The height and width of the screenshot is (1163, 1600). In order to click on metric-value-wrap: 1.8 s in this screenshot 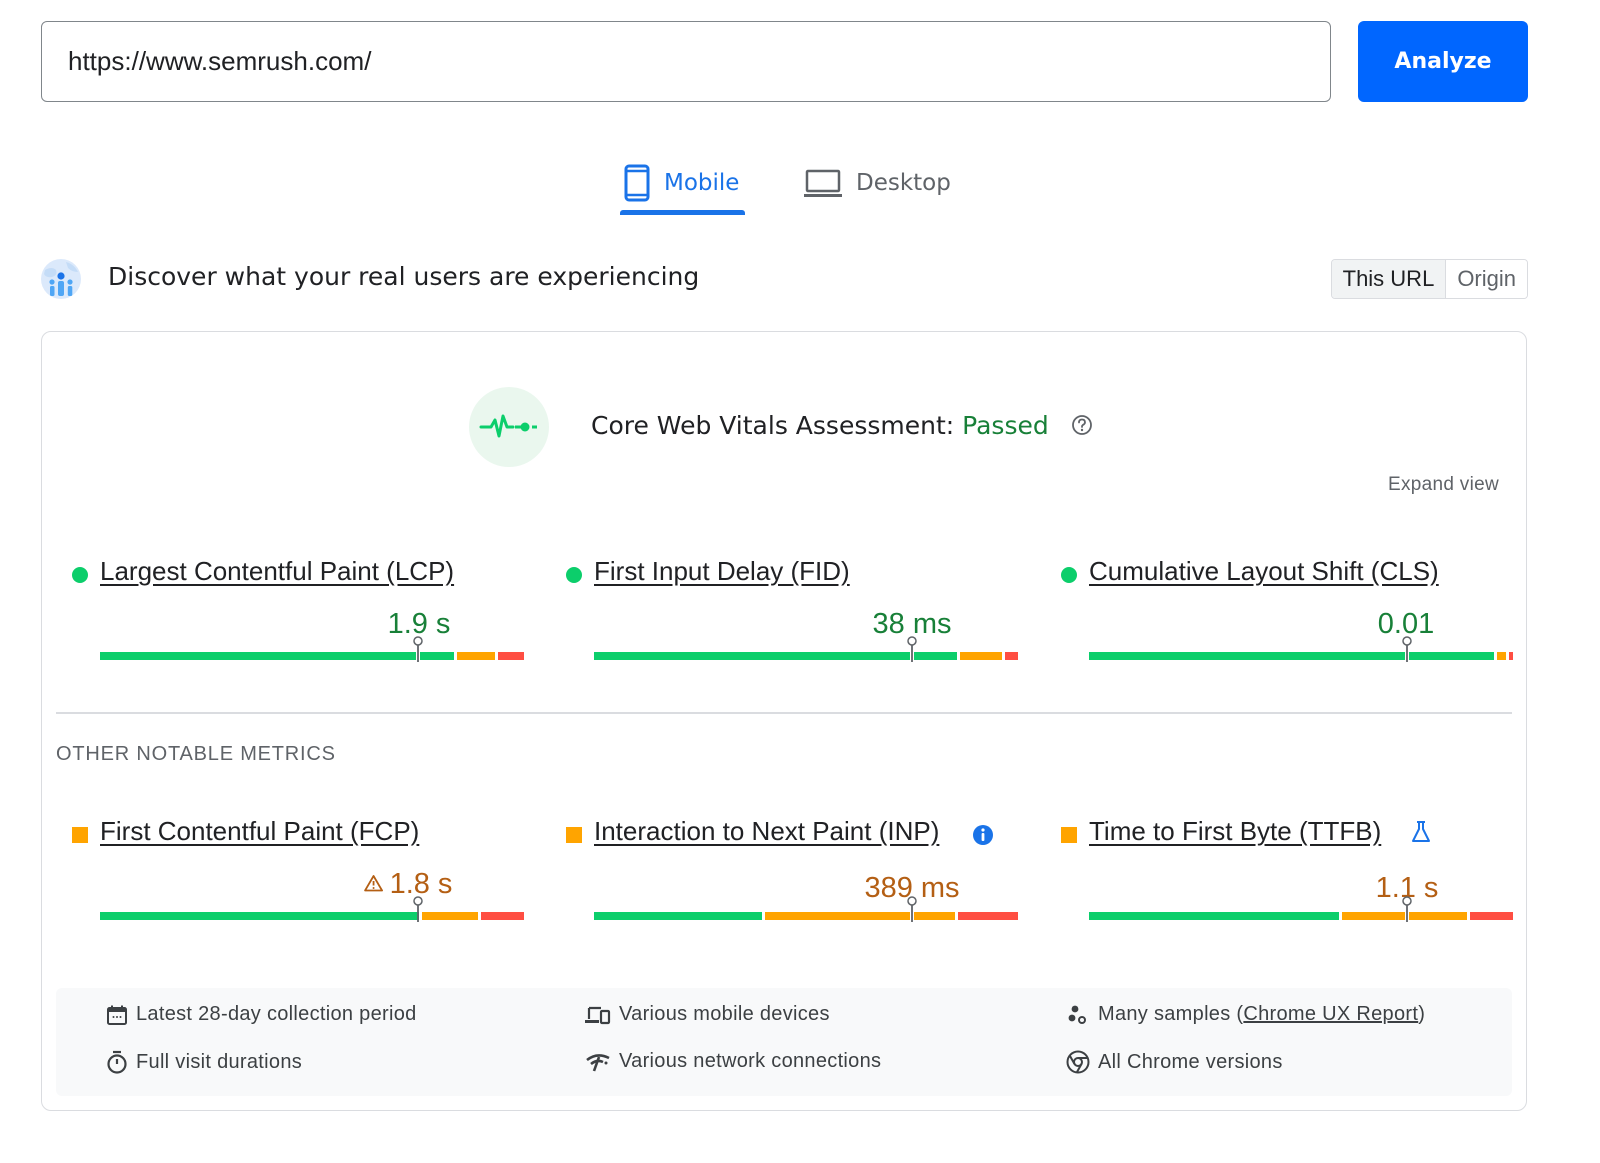, I will do `click(408, 884)`.